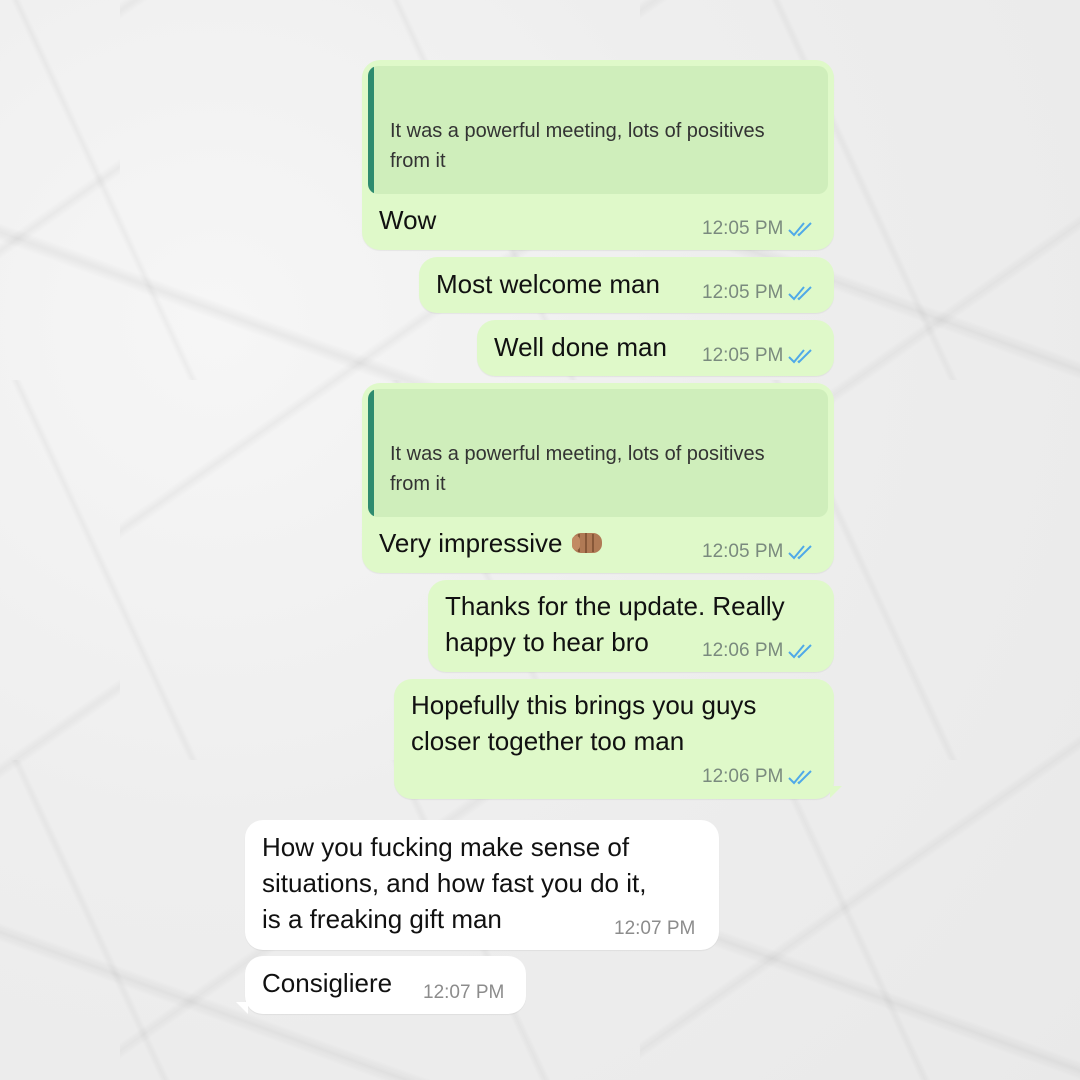 This screenshot has width=1080, height=1080. What do you see at coordinates (474, 543) in the screenshot?
I see `message-text: Very impressive` at bounding box center [474, 543].